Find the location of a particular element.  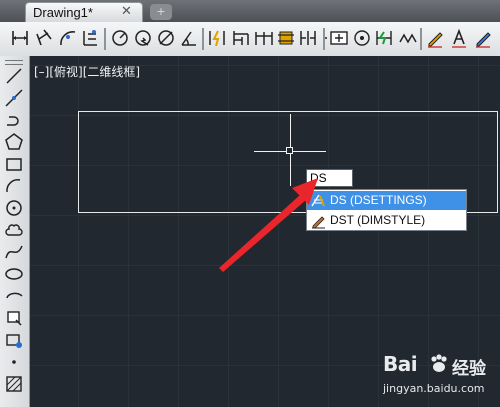

continue-icon is located at coordinates (264, 38).